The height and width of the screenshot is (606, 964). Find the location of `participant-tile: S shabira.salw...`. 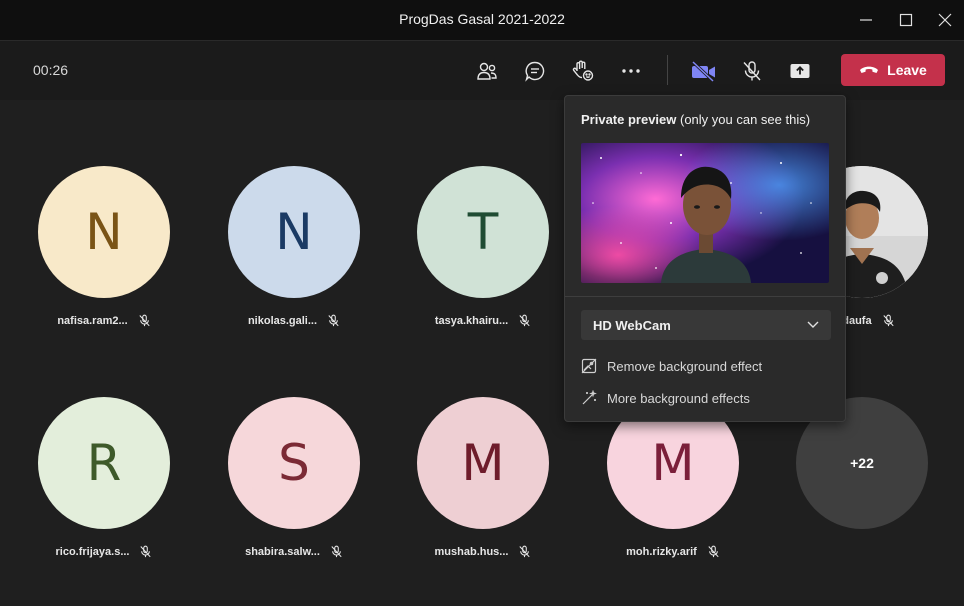

participant-tile: S shabira.salw... is located at coordinates (294, 477).